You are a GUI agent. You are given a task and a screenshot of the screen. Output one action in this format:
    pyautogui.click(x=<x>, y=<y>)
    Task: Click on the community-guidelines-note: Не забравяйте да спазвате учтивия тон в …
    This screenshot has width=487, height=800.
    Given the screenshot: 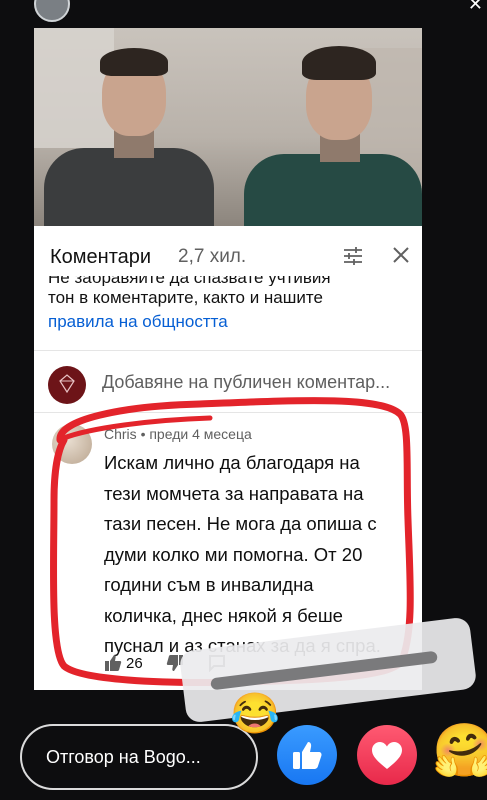 What is the action you would take?
    pyautogui.click(x=232, y=305)
    